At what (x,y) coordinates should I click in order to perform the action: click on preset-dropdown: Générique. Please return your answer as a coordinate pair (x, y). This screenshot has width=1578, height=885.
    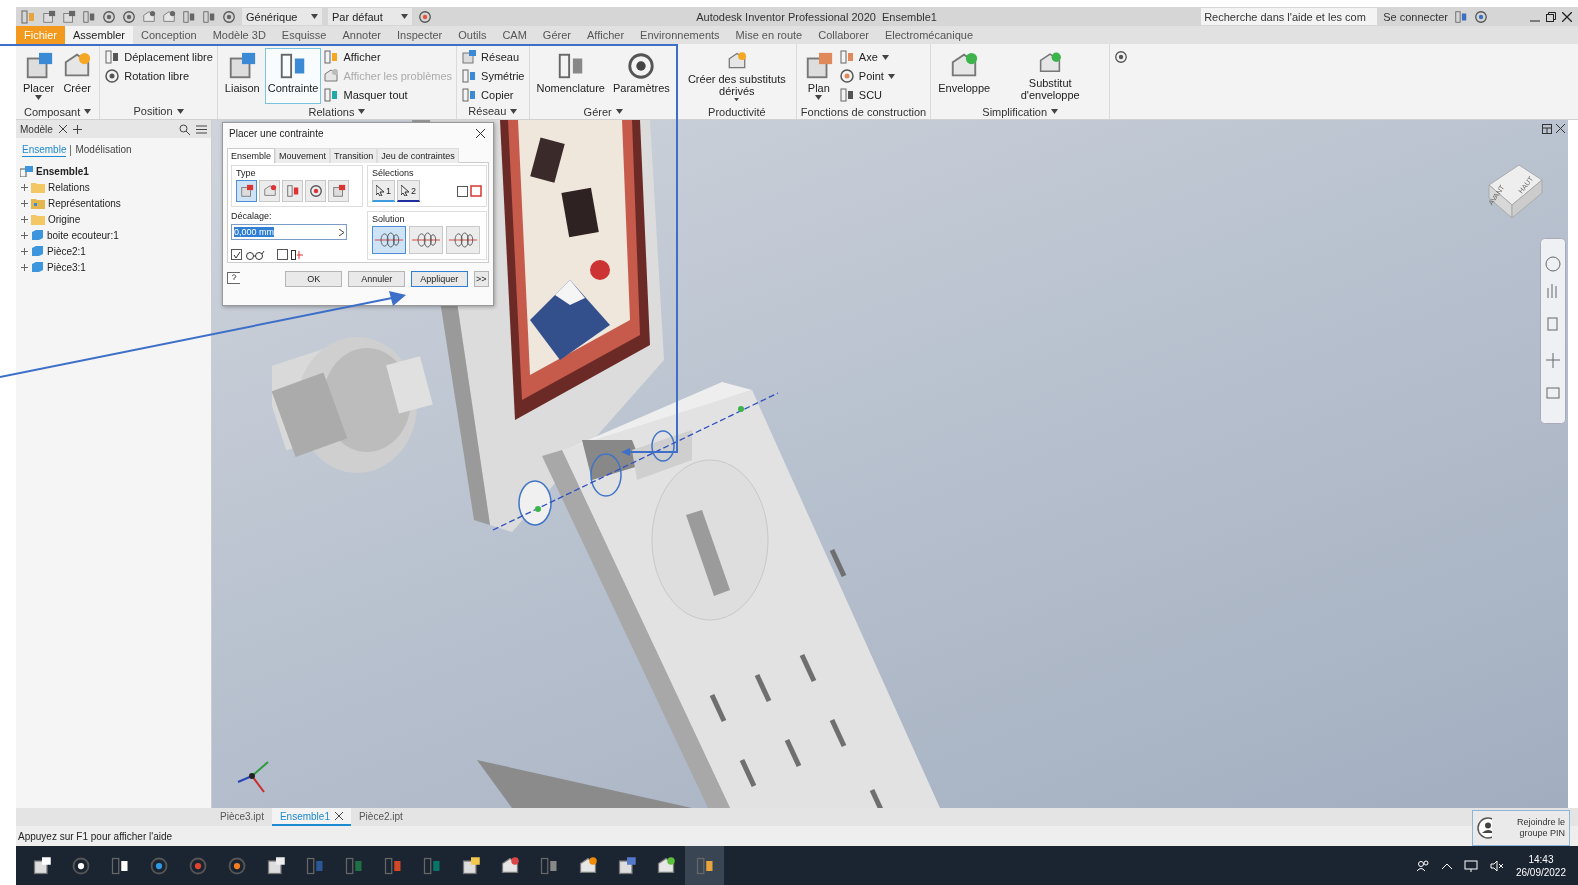
    Looking at the image, I should click on (282, 16).